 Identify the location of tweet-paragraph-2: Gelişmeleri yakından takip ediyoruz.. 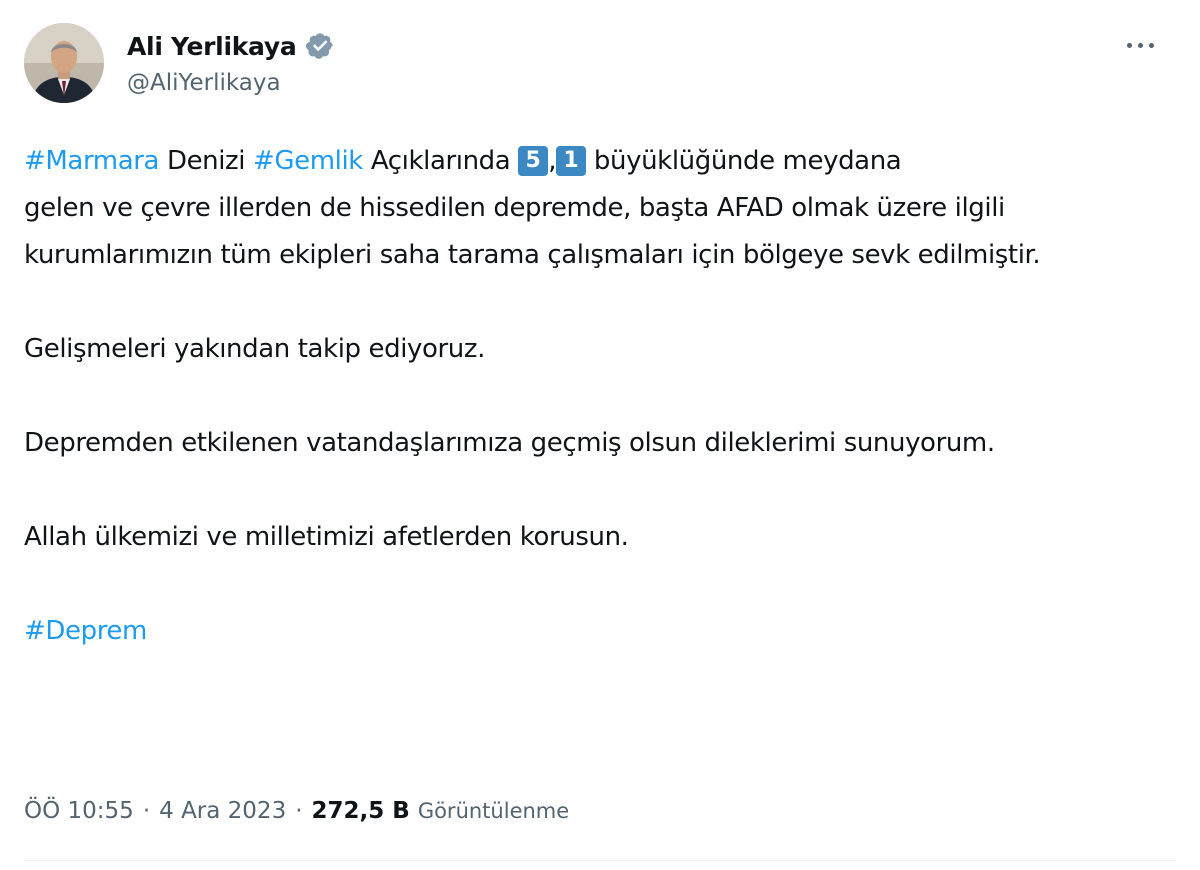
(254, 349).